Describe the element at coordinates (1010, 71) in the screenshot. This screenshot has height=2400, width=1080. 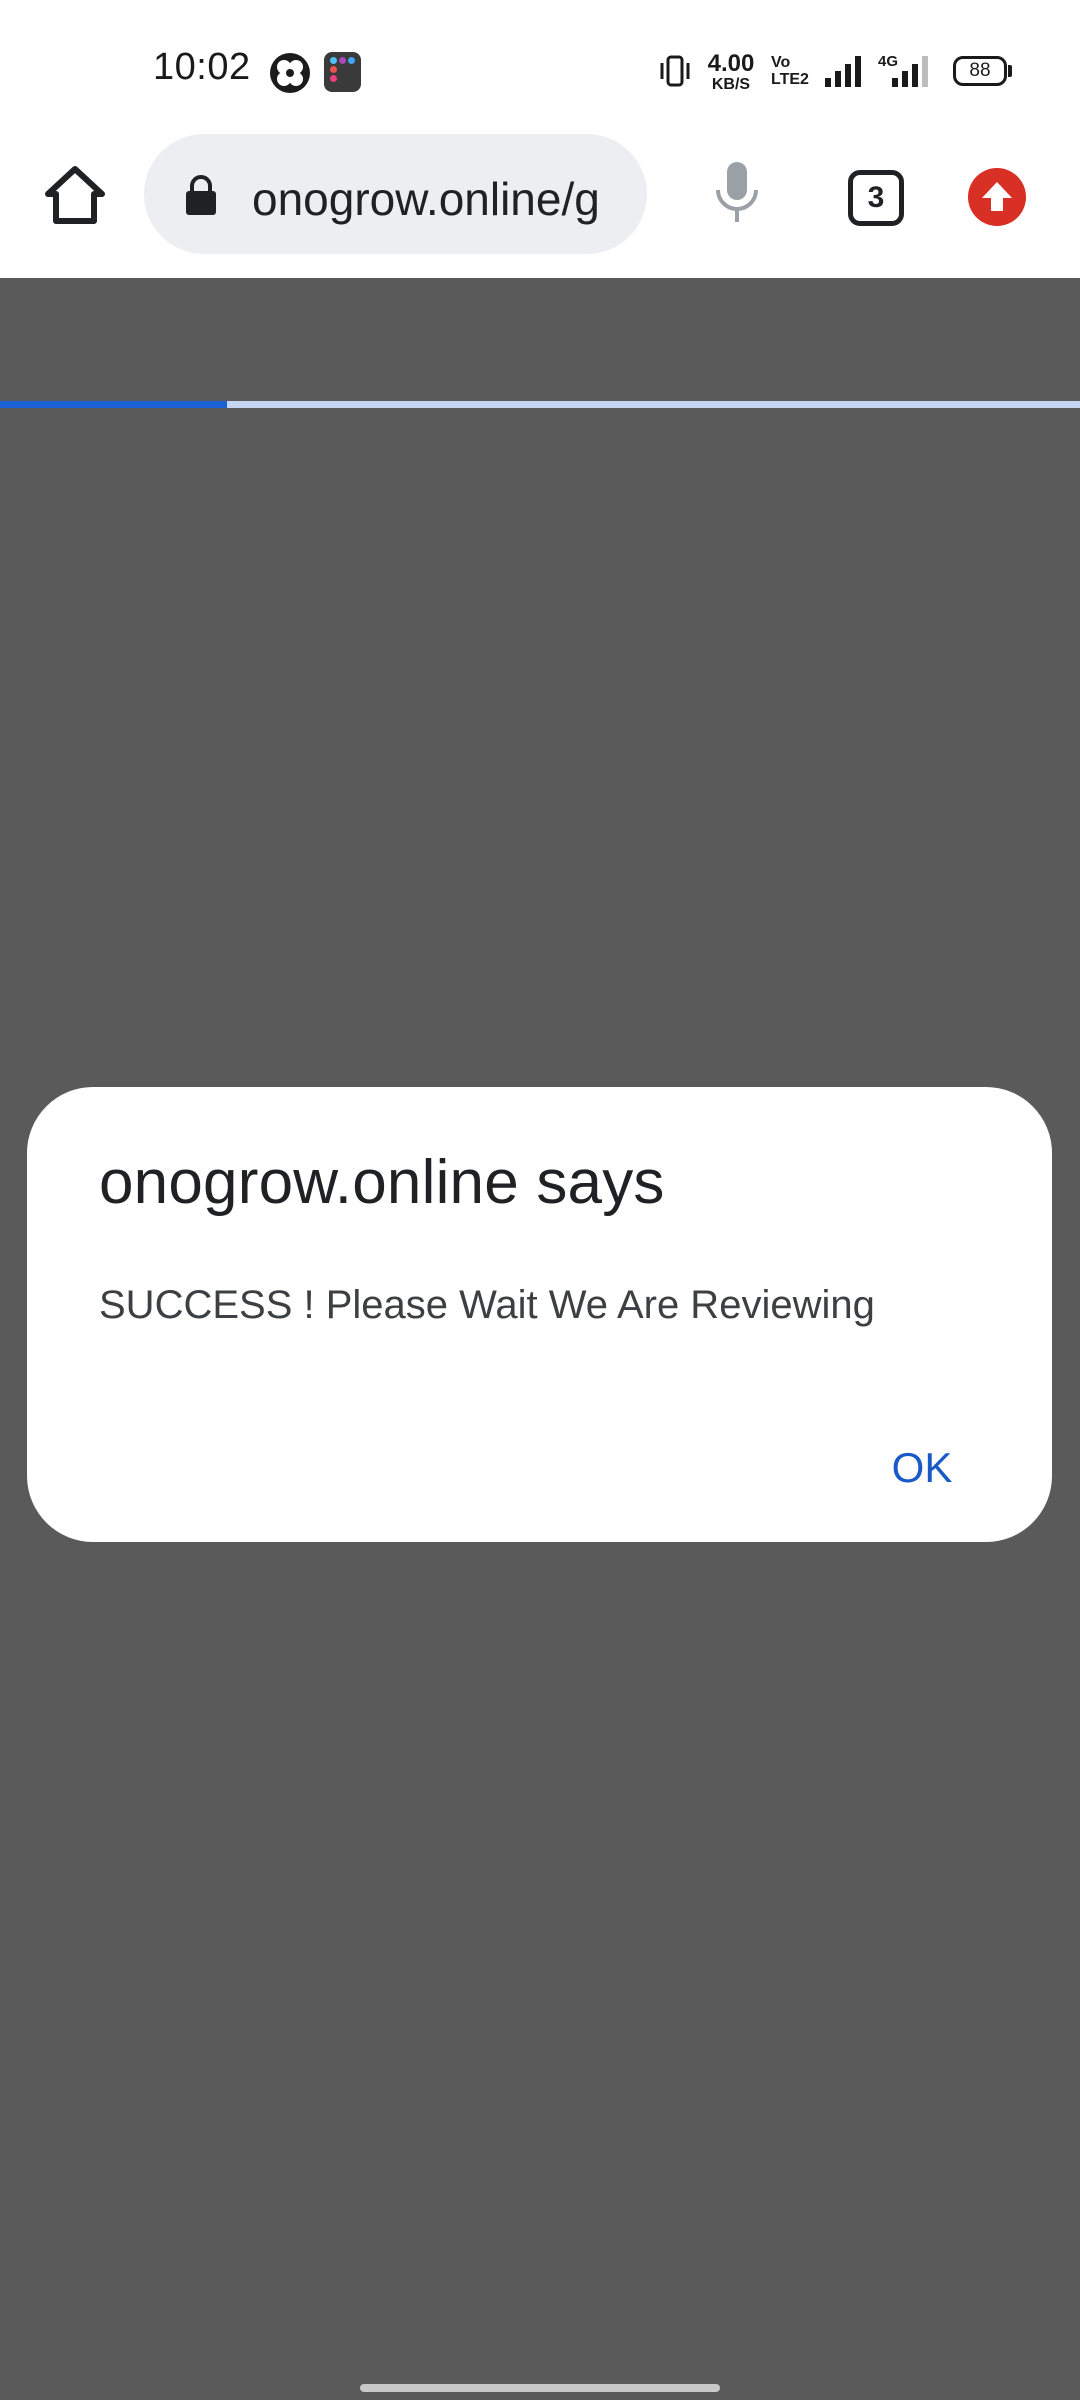
I see `battery-tip` at that location.